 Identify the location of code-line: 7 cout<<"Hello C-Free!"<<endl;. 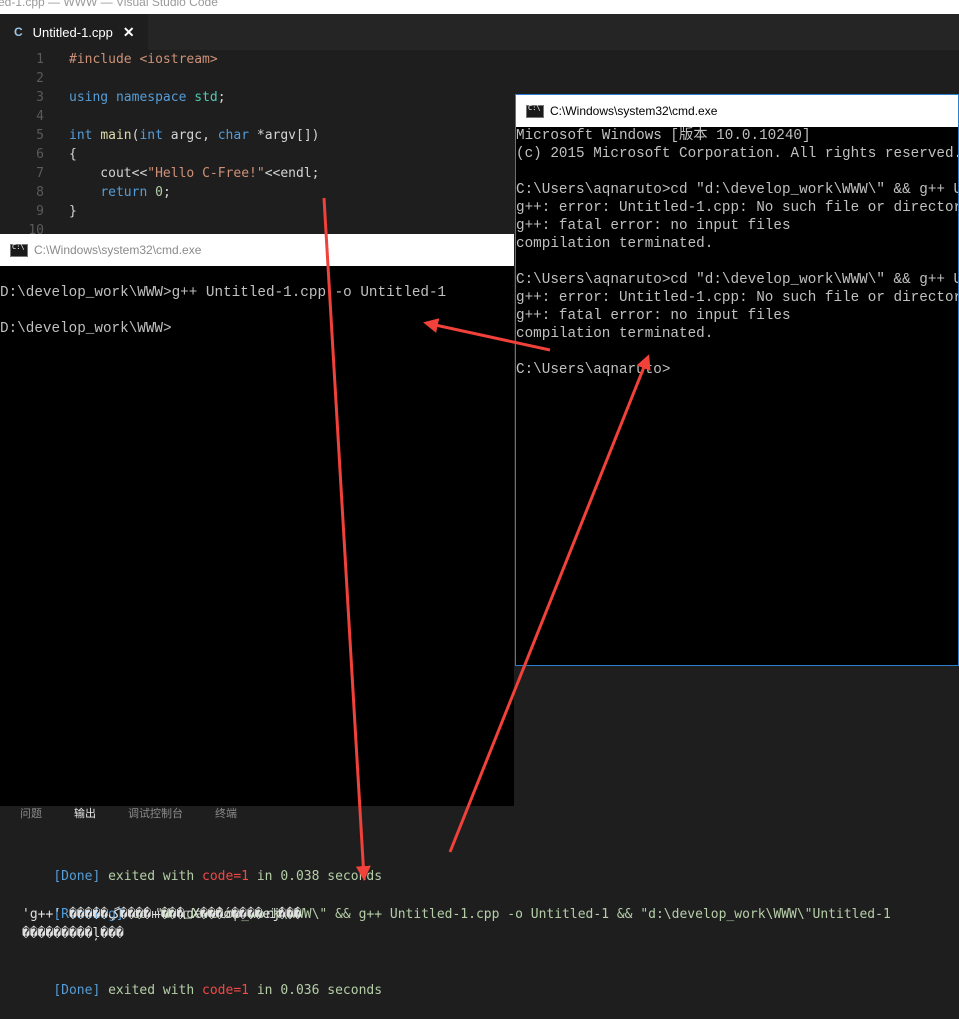
(159, 173).